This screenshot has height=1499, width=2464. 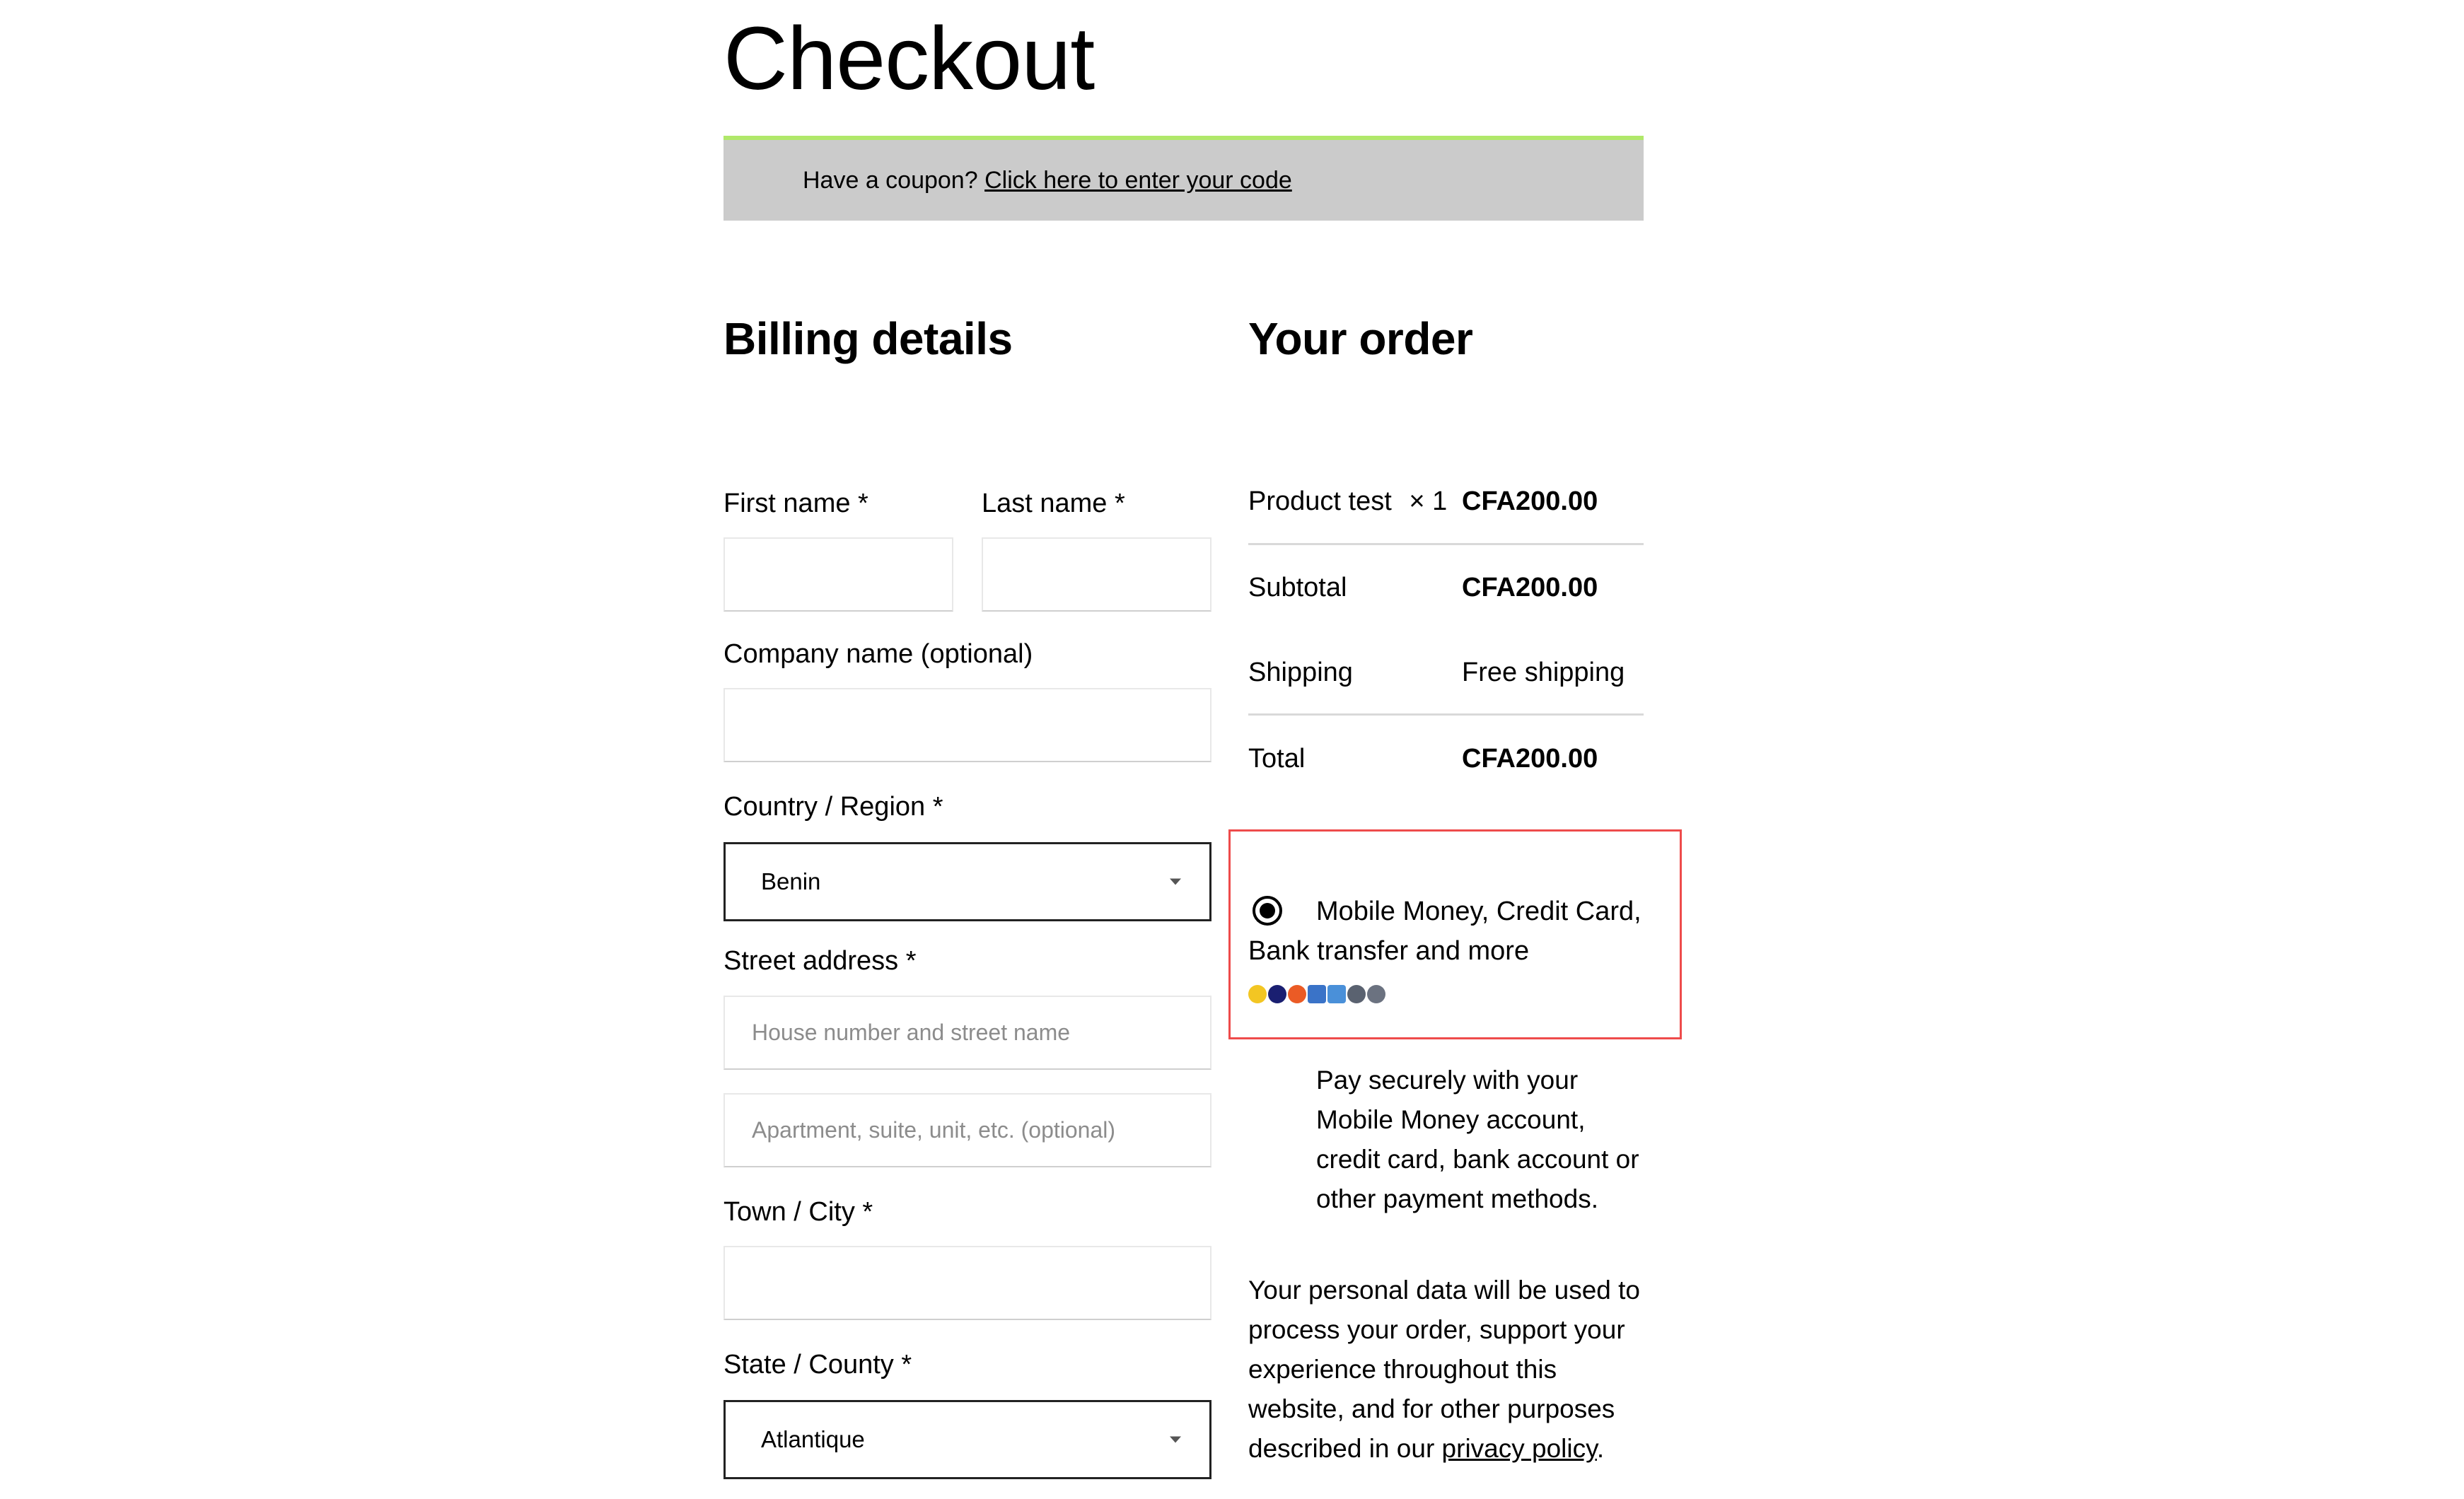 What do you see at coordinates (967, 881) in the screenshot?
I see `country-select: Benin` at bounding box center [967, 881].